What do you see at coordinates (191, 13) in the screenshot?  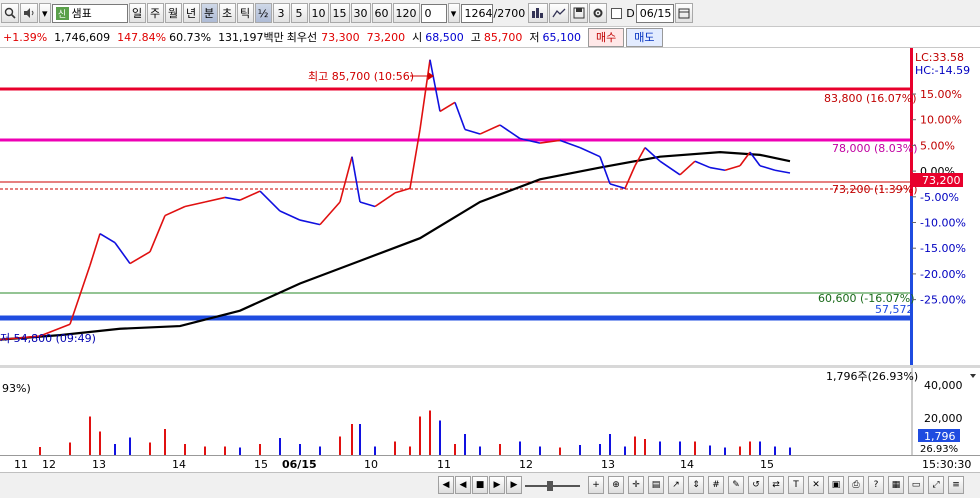 I see `period-year-button: 년` at bounding box center [191, 13].